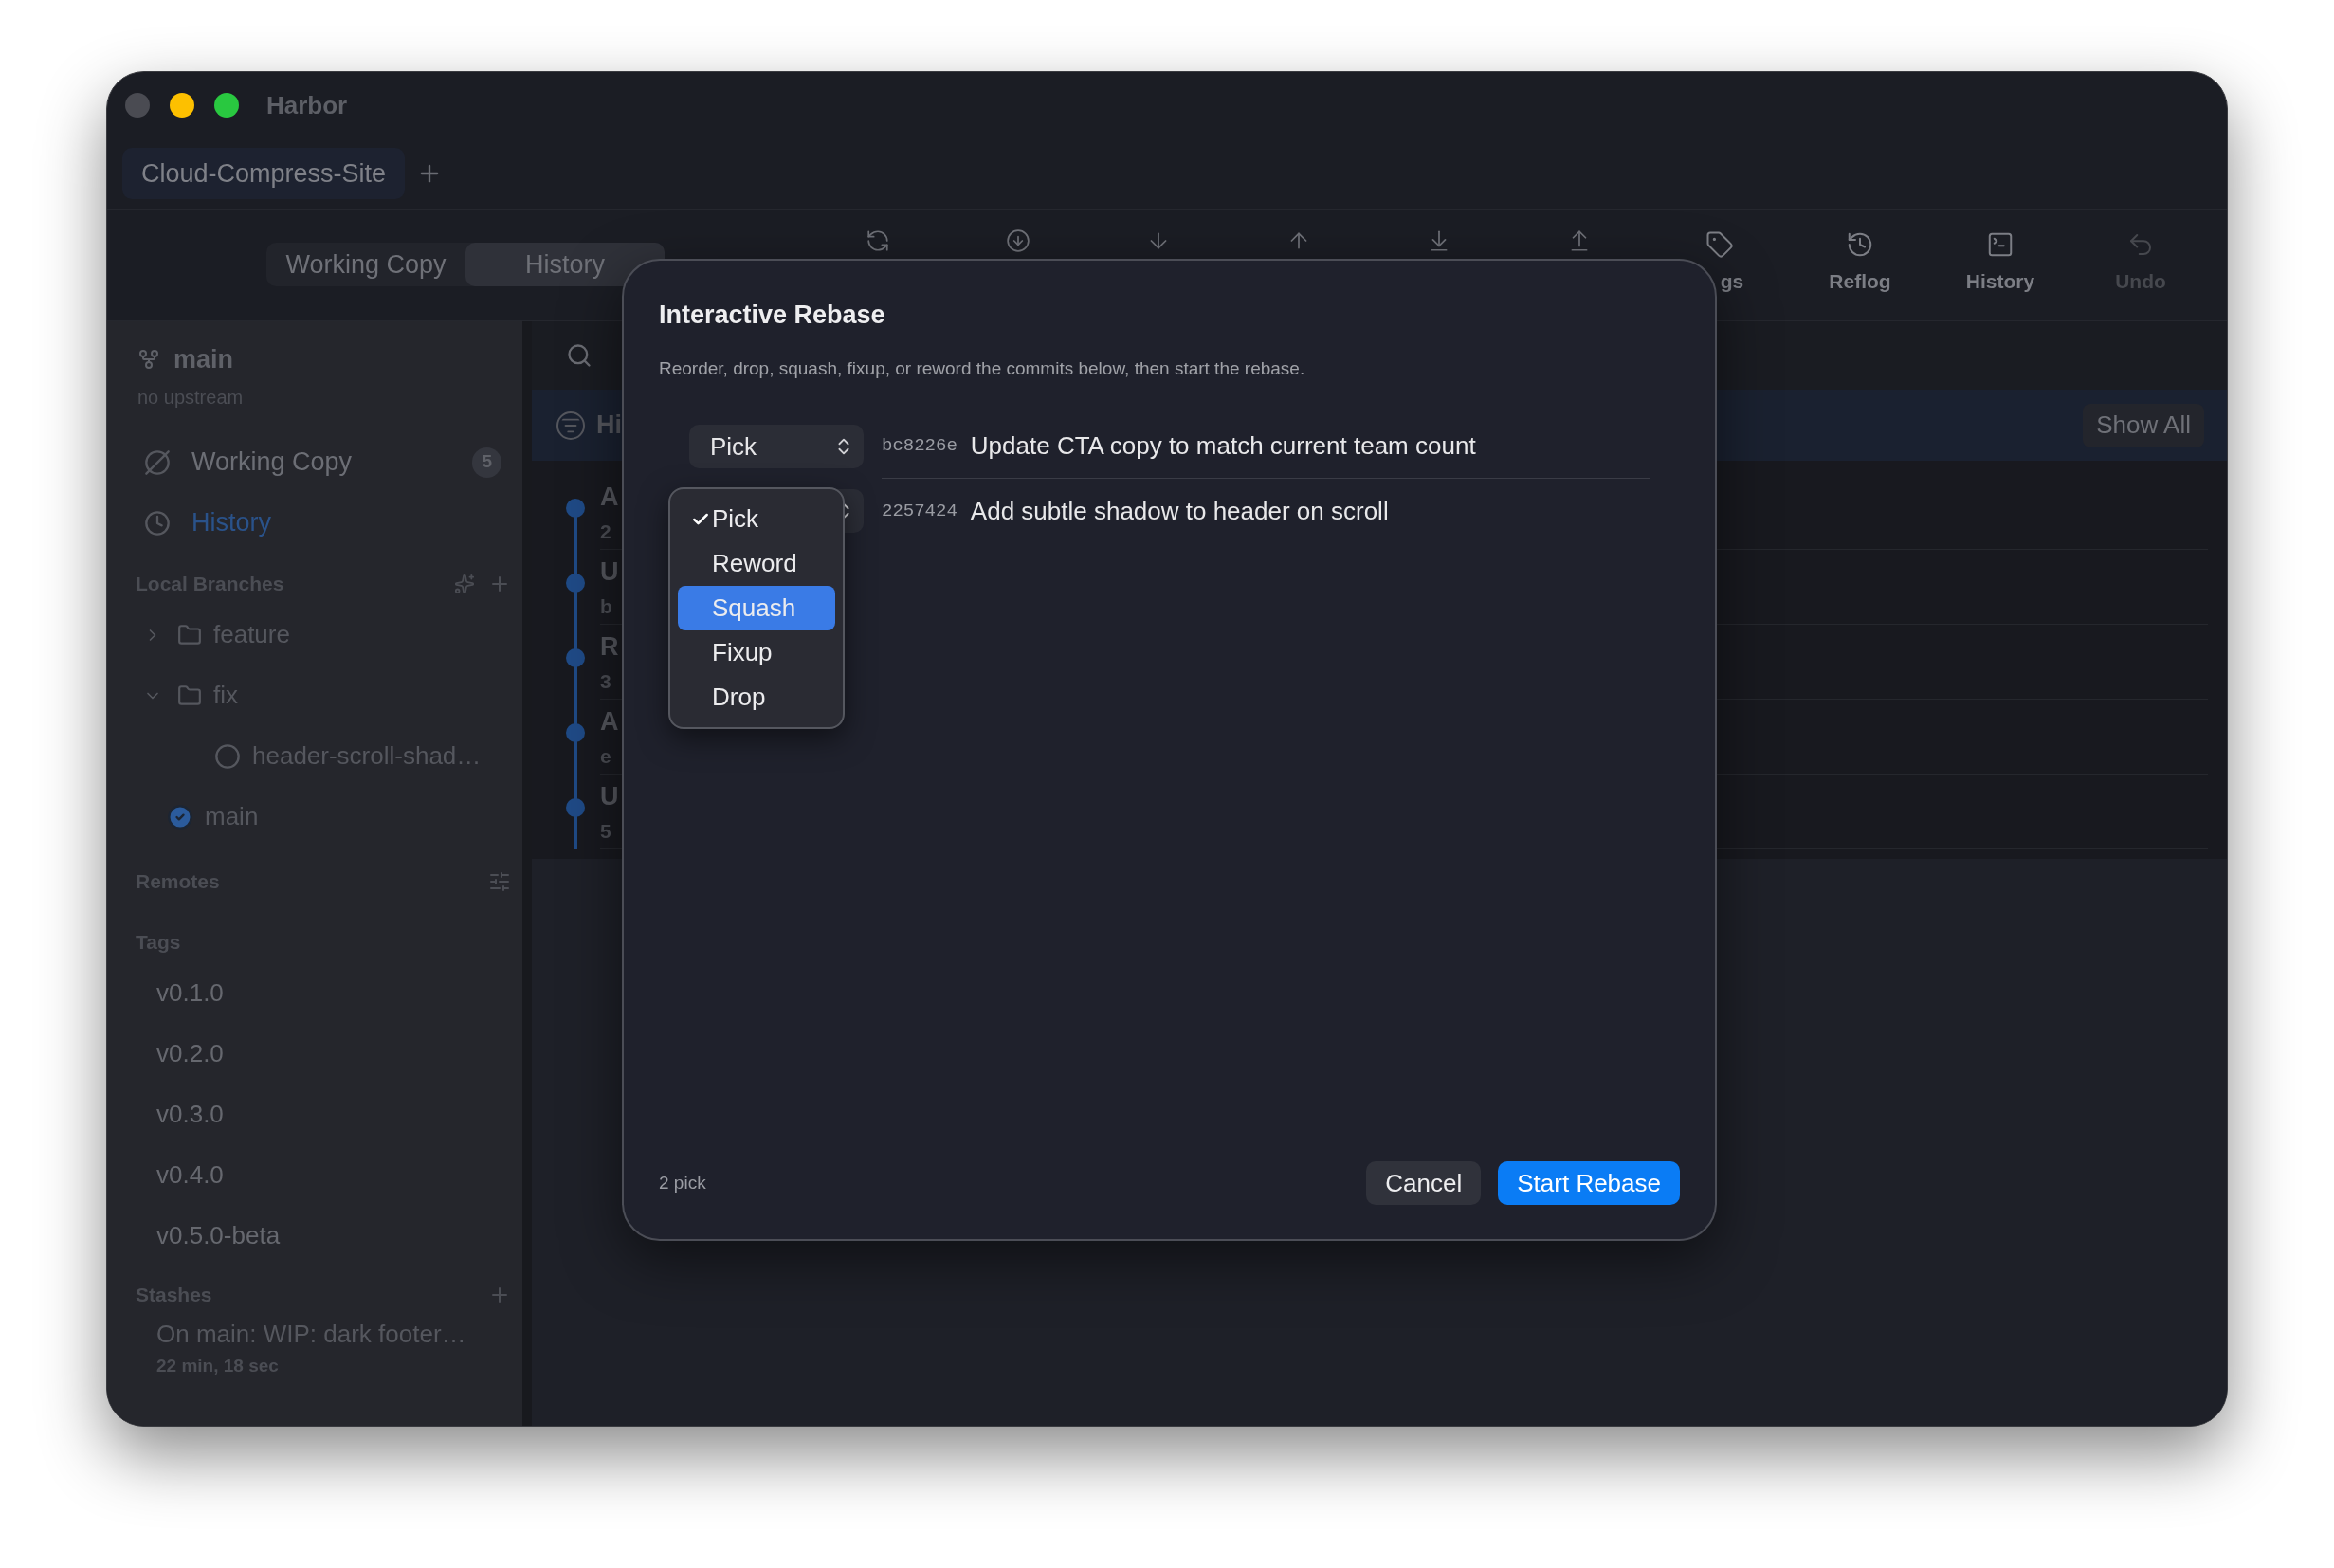 This screenshot has width=2334, height=1568. What do you see at coordinates (1860, 244) in the screenshot?
I see `history-icon` at bounding box center [1860, 244].